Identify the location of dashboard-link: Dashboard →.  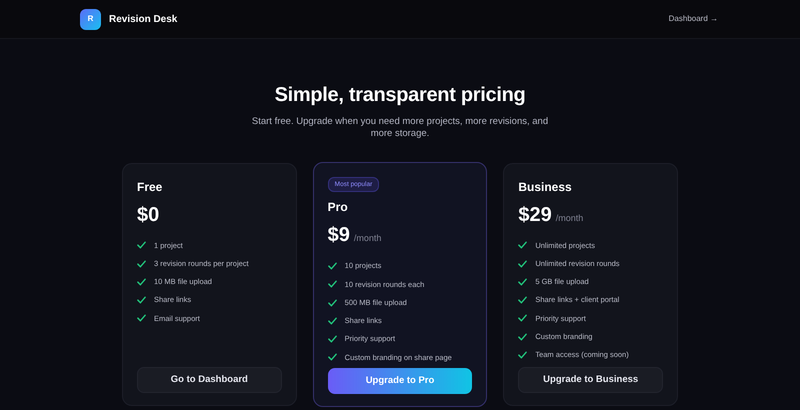
(693, 19).